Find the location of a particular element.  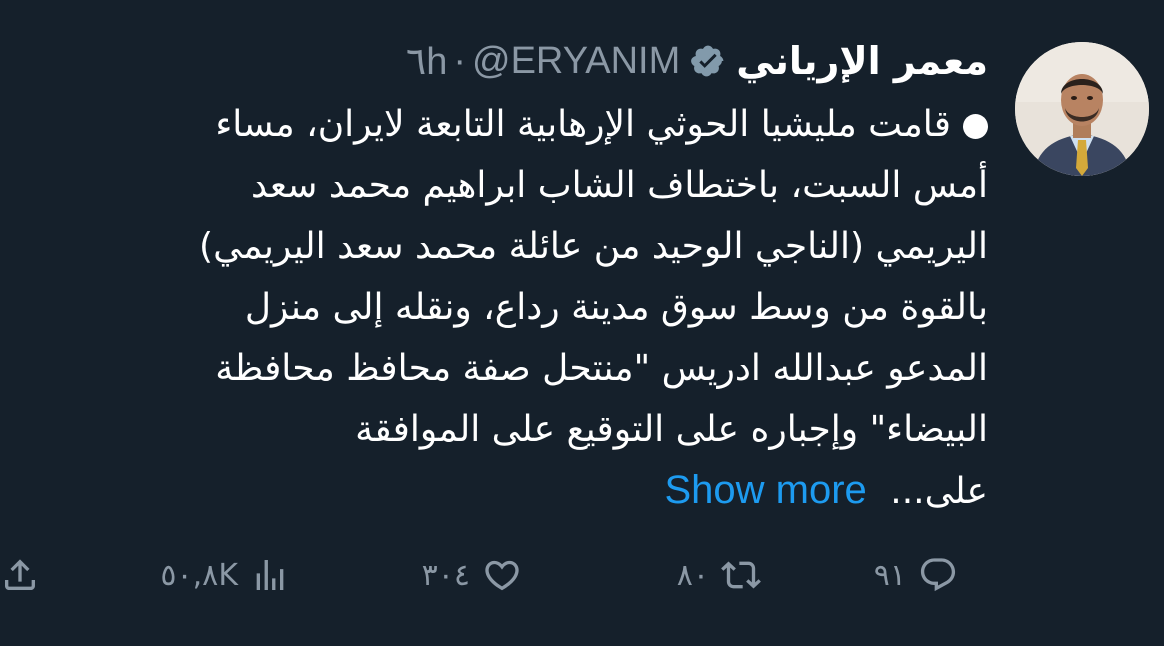

tweet-text-line: على... Show more is located at coordinates (826, 490).